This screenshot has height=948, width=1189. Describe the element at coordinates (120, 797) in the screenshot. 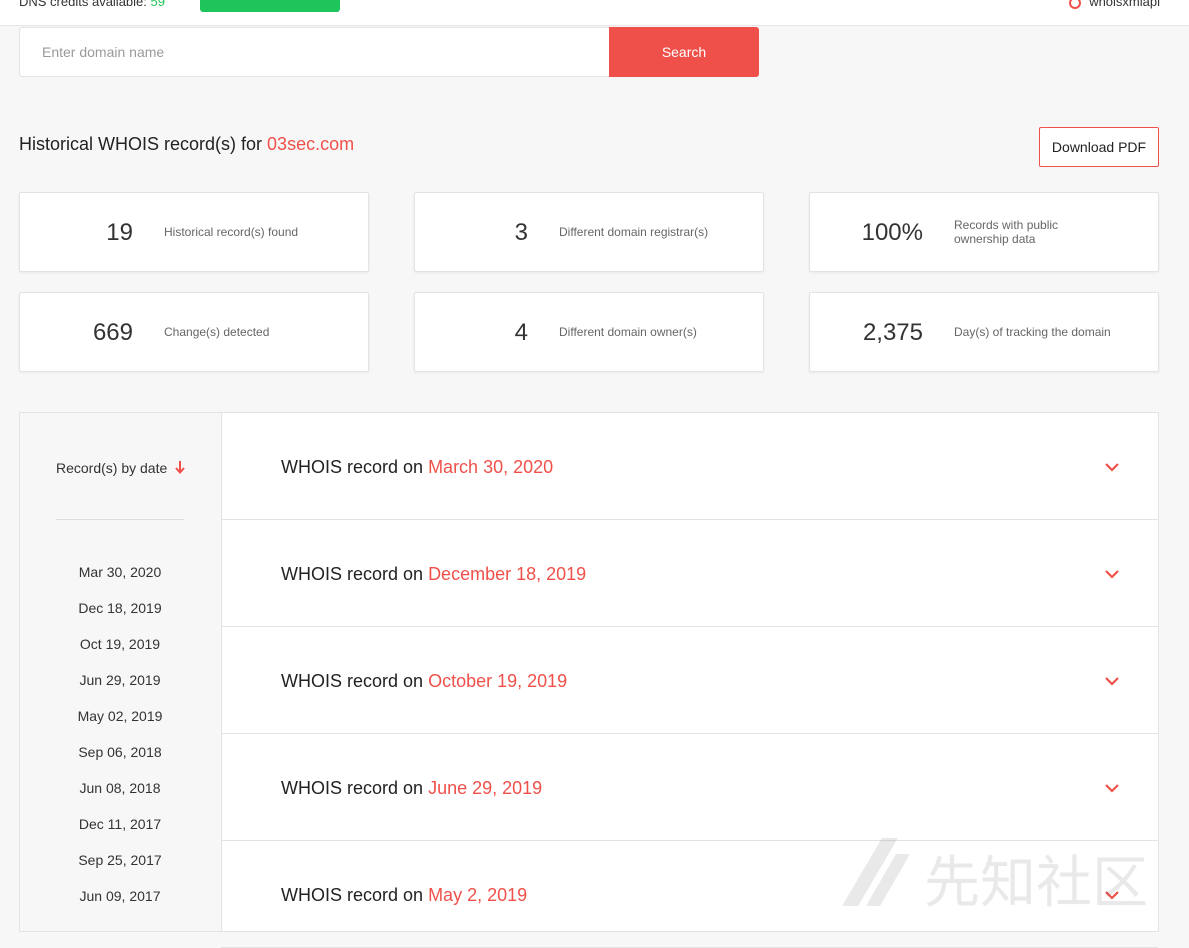

I see `date-list-item: Jun 08, 2018` at that location.